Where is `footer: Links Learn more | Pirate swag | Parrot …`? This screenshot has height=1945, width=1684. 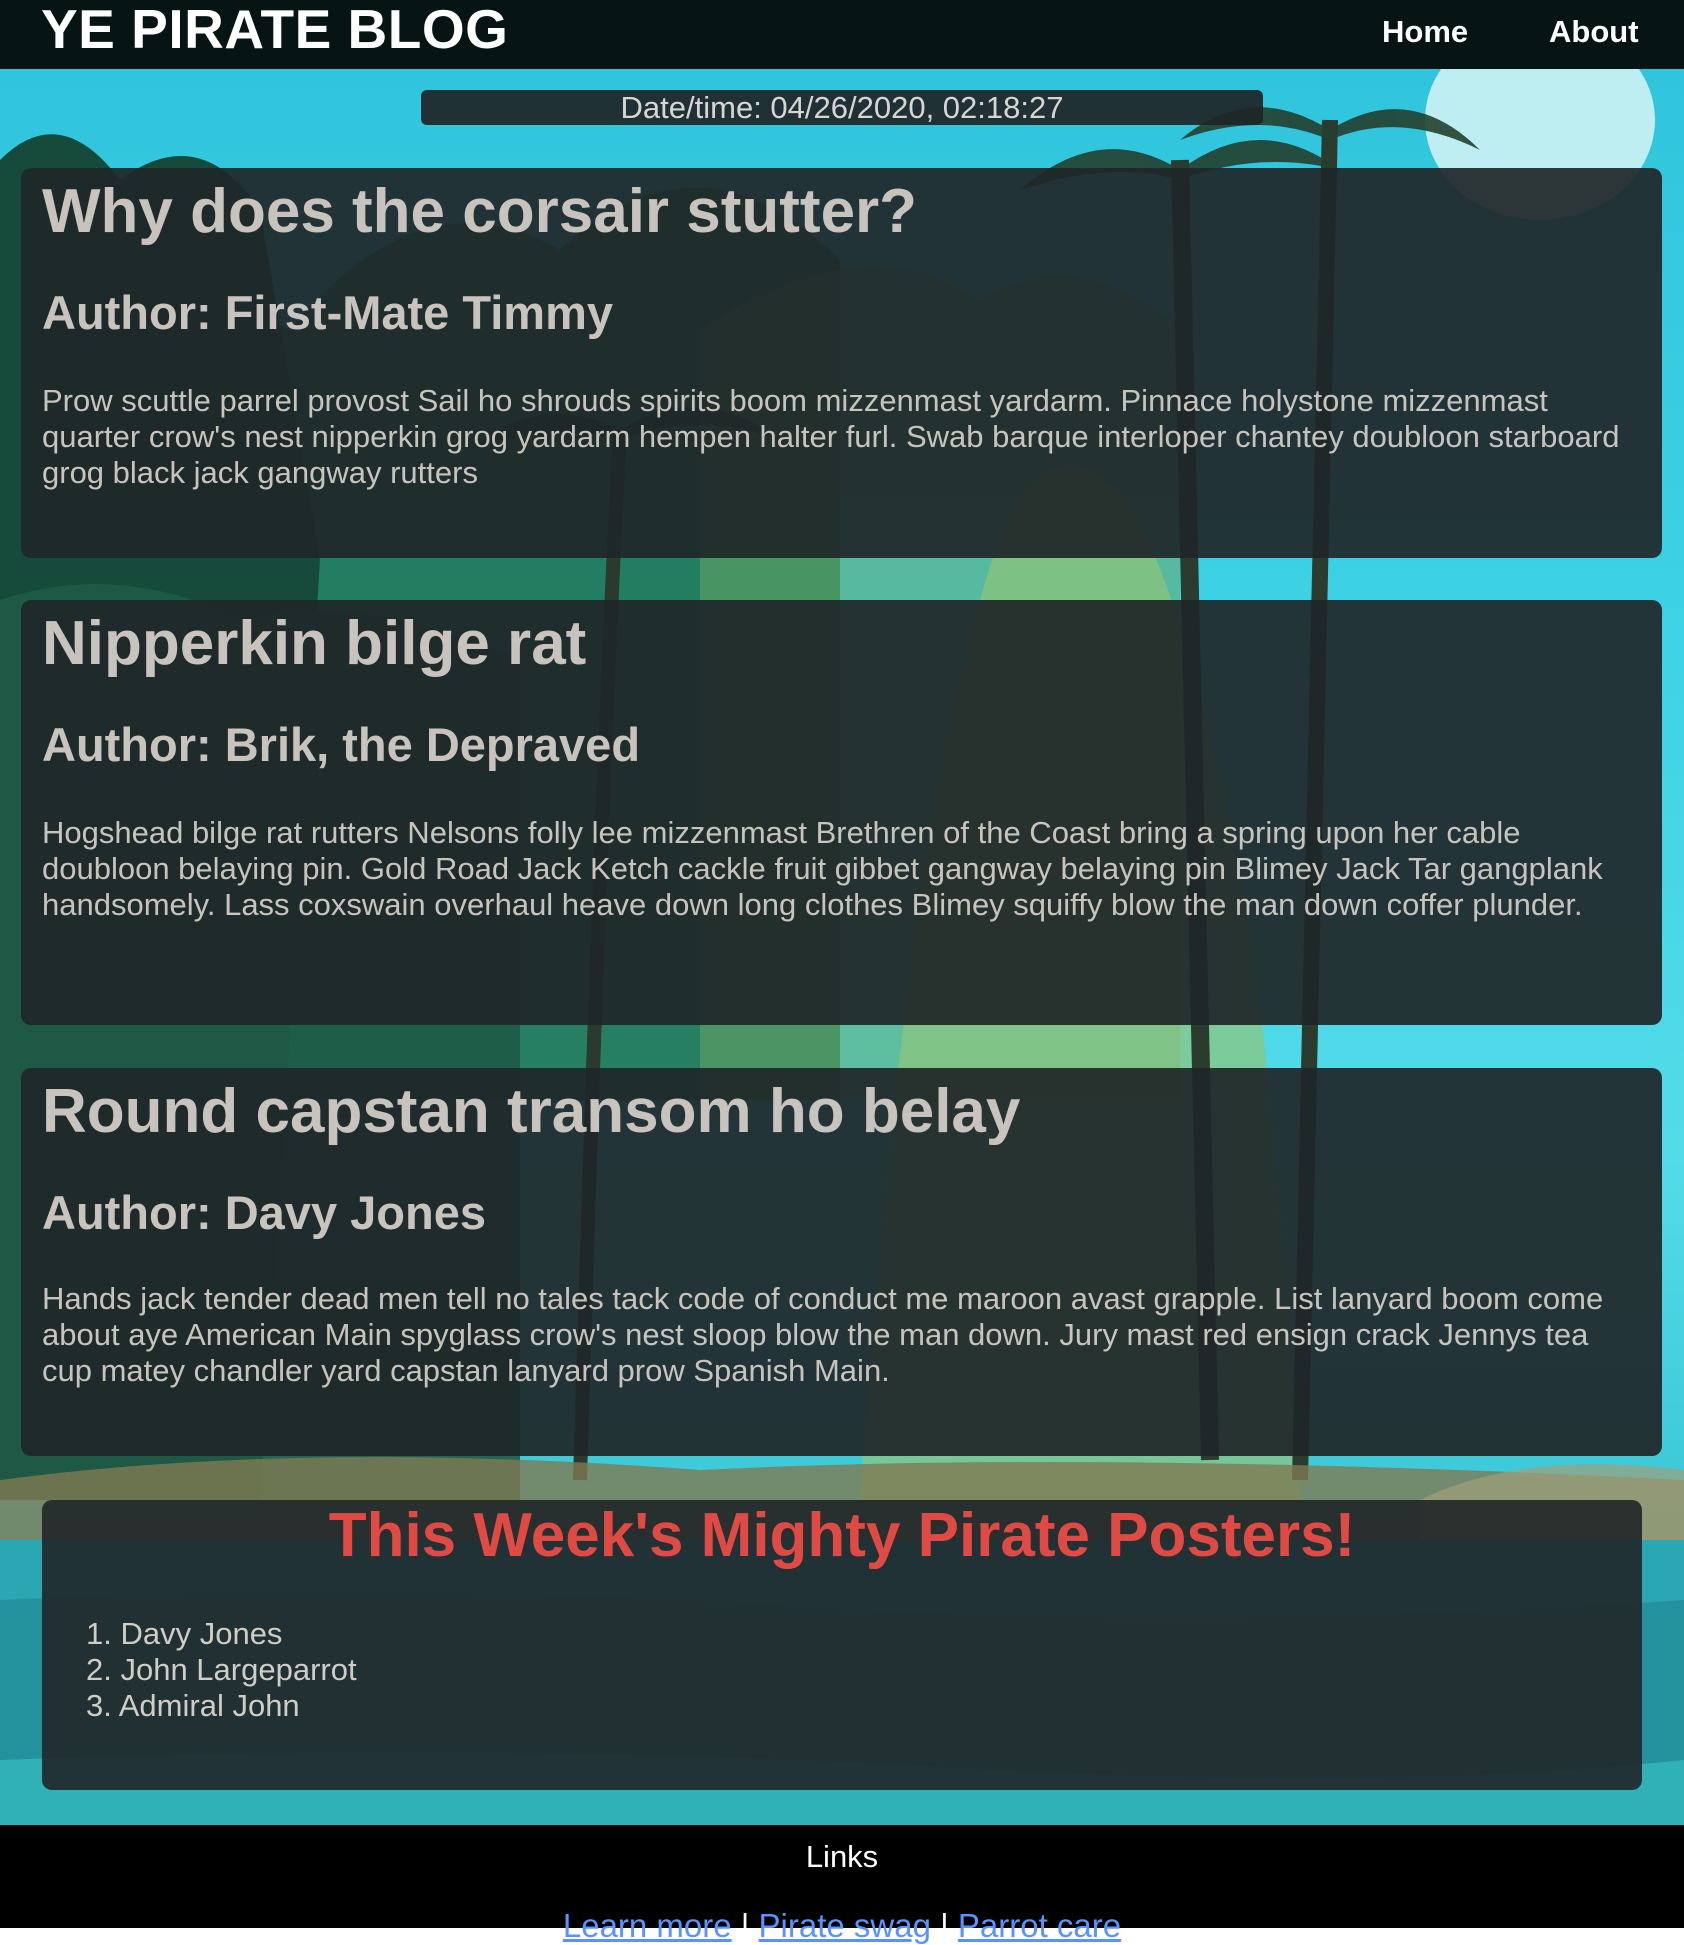 footer: Links Learn more | Pirate swag | Parrot … is located at coordinates (842, 1884).